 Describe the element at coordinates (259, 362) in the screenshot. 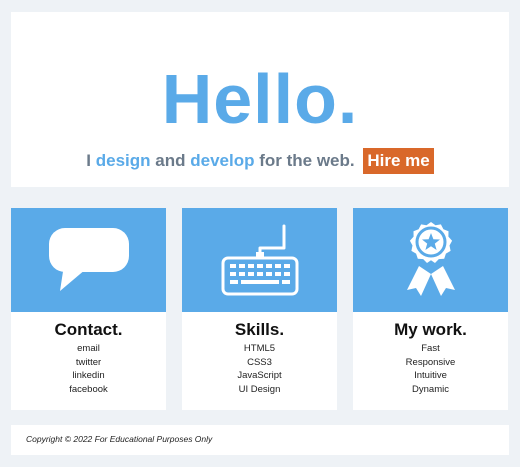

I see `skills-item-css3: CSS3` at that location.